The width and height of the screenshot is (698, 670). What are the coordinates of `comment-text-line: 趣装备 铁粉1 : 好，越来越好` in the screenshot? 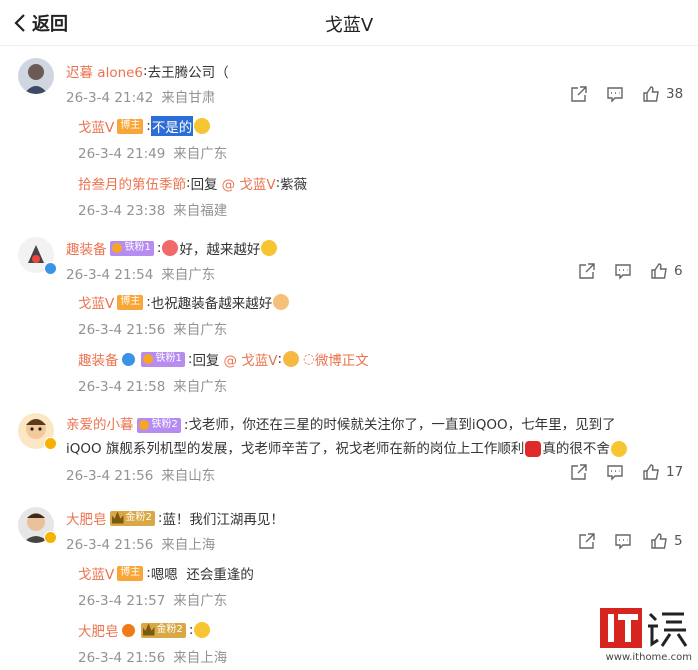 It's located at (172, 248).